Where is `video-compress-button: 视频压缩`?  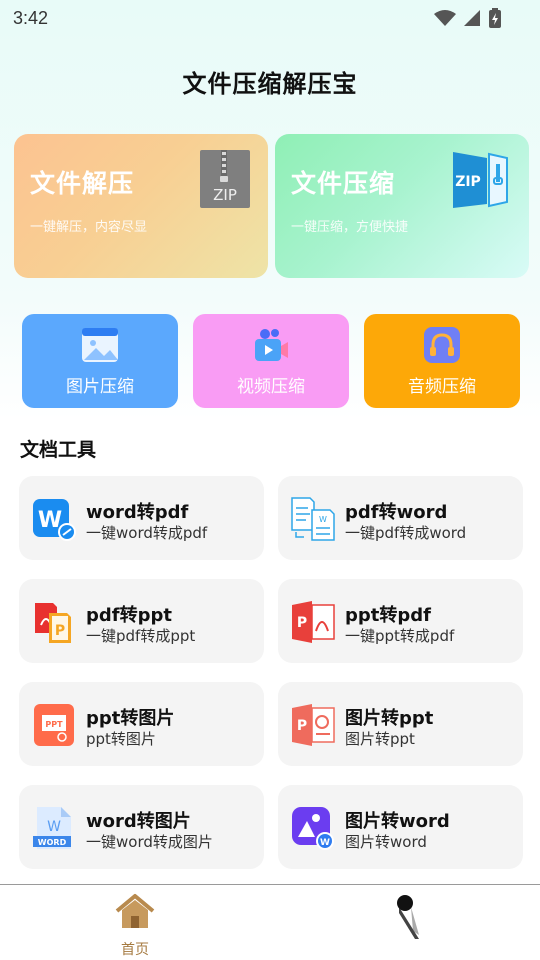 video-compress-button: 视频压缩 is located at coordinates (271, 361).